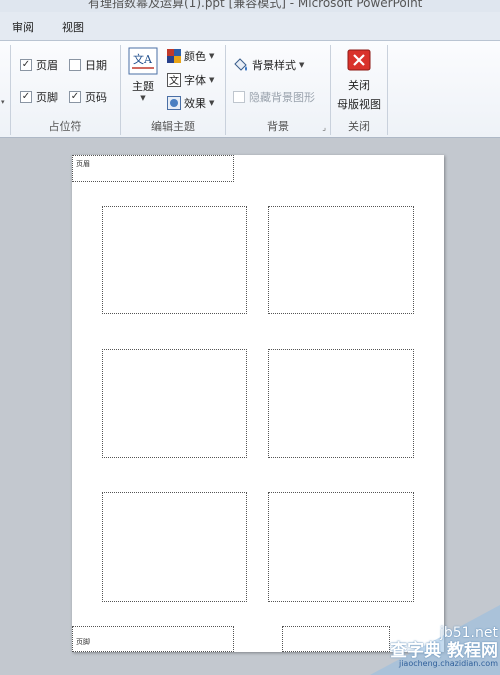 The image size is (500, 675). What do you see at coordinates (83, 164) in the screenshot?
I see `header-placeholder-label: 页眉` at bounding box center [83, 164].